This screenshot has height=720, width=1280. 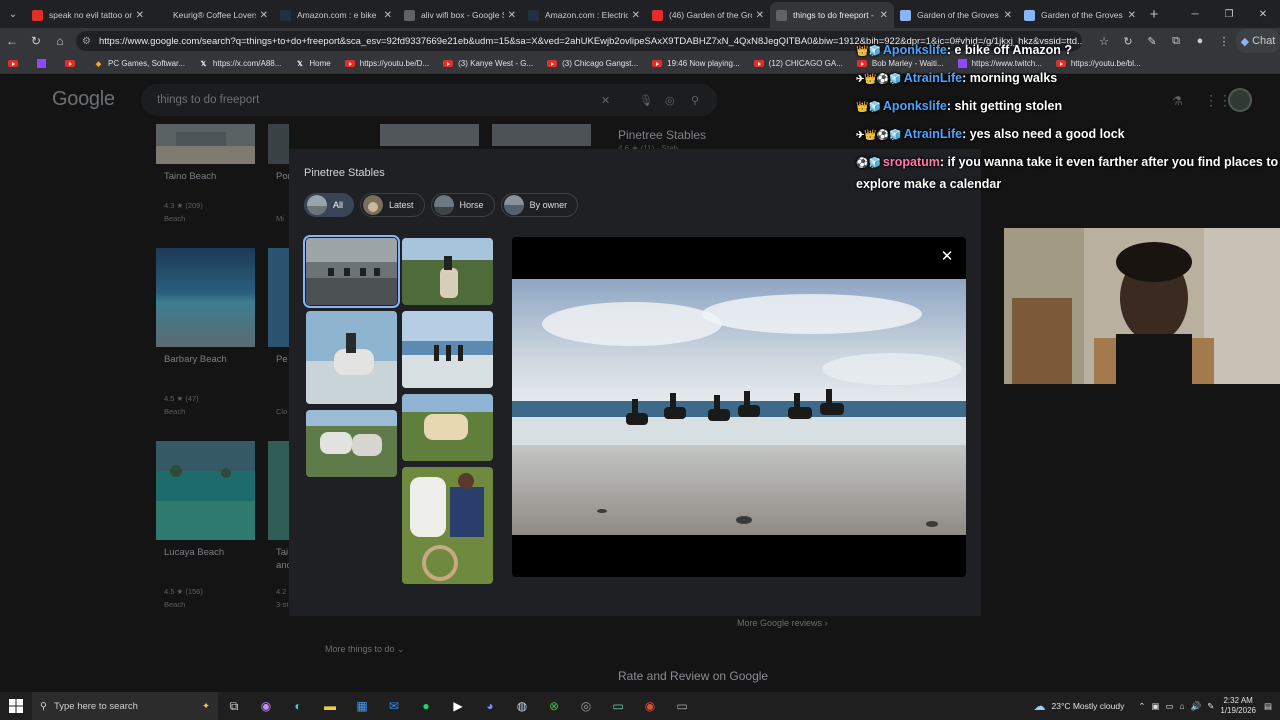 I want to click on photo-thumb-beach-riders, so click(x=351, y=271).